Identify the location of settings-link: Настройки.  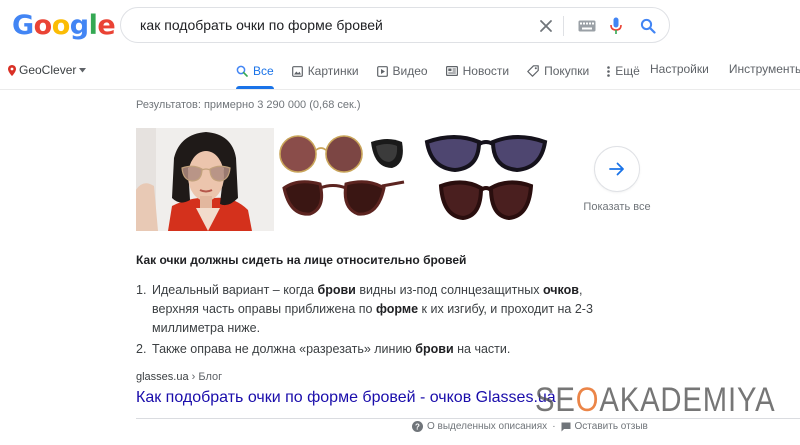
(679, 69).